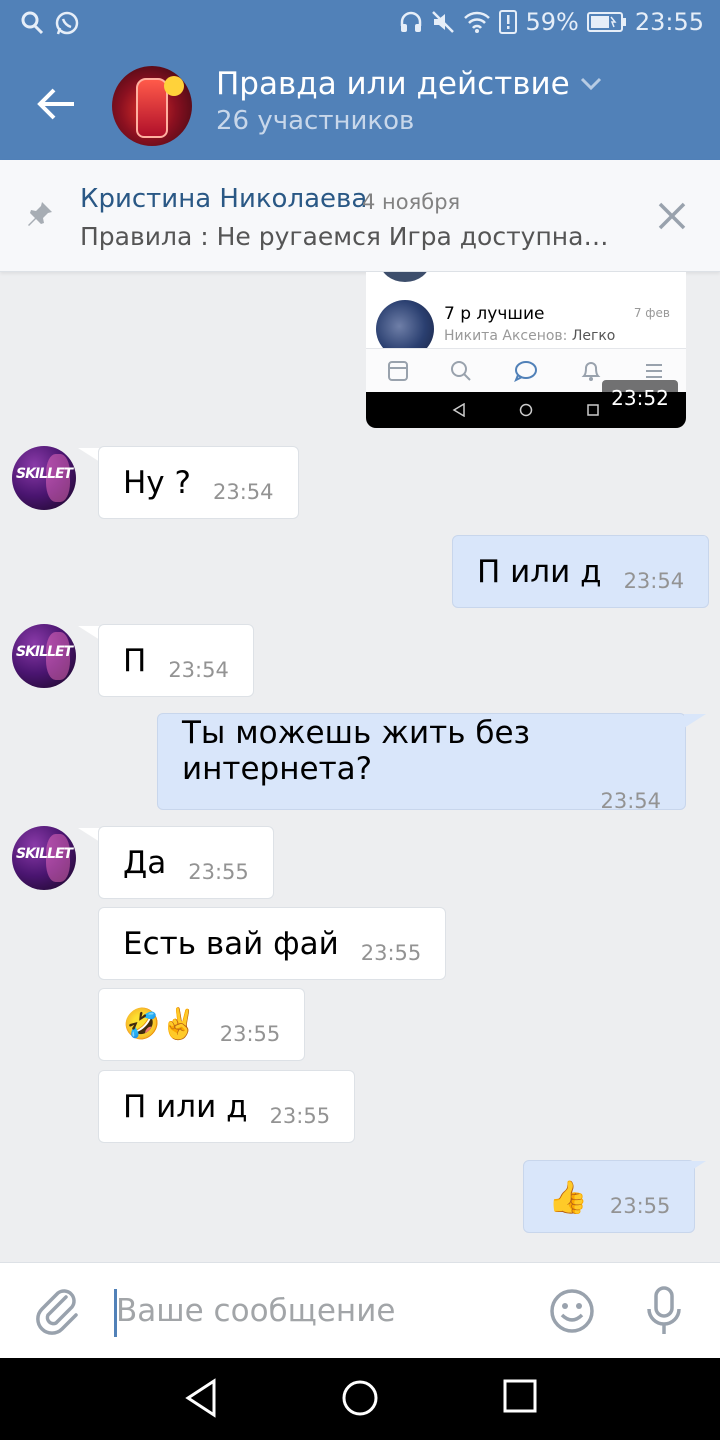 Image resolution: width=720 pixels, height=1440 pixels. I want to click on shot-preview-text: Легко, so click(593, 336).